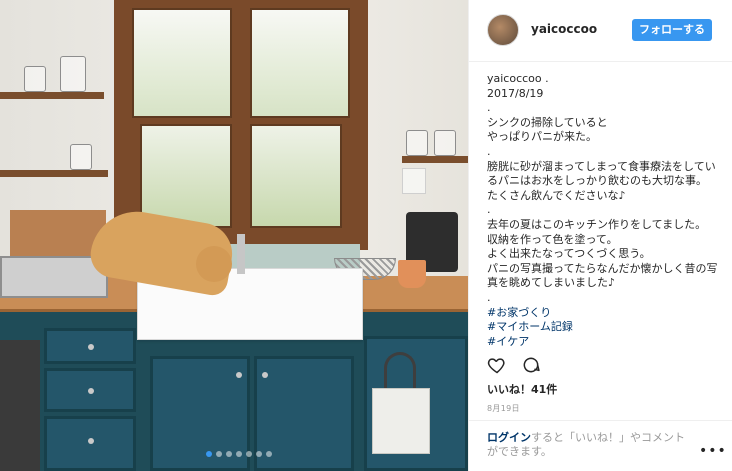 This screenshot has width=732, height=471. What do you see at coordinates (509, 437) in the screenshot?
I see `login-link: ログイン` at bounding box center [509, 437].